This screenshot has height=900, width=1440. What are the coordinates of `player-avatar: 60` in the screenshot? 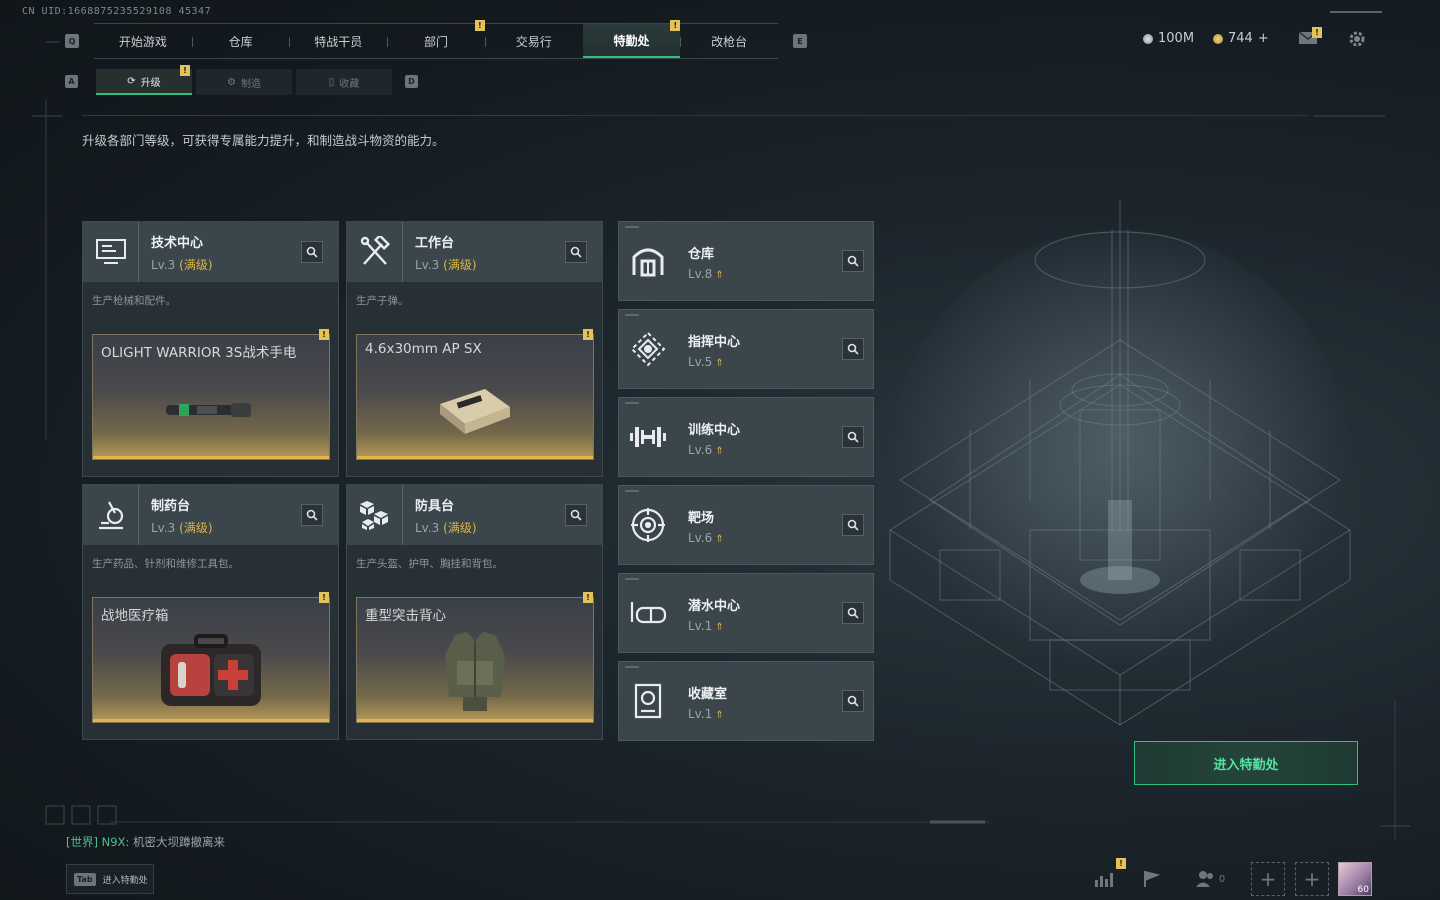 It's located at (1355, 879).